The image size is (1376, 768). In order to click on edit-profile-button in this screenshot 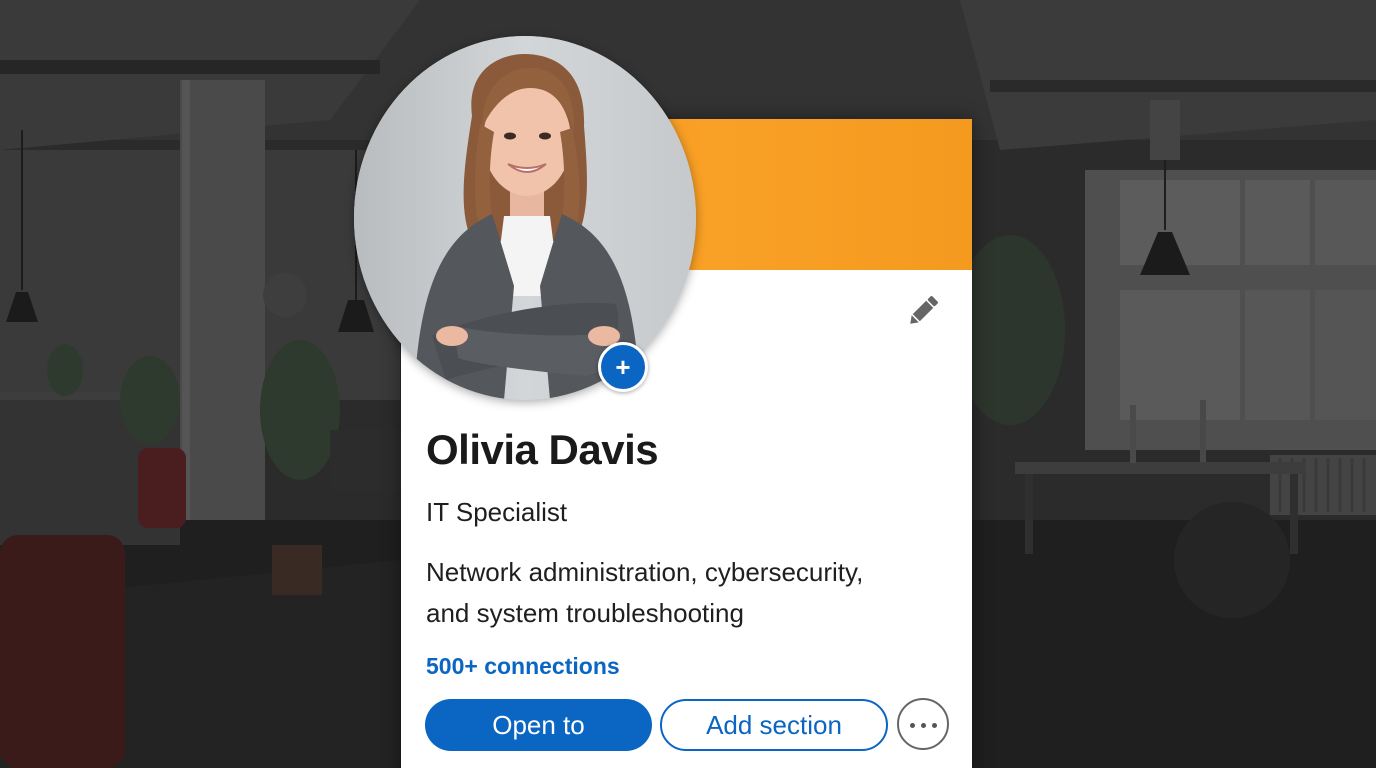, I will do `click(923, 311)`.